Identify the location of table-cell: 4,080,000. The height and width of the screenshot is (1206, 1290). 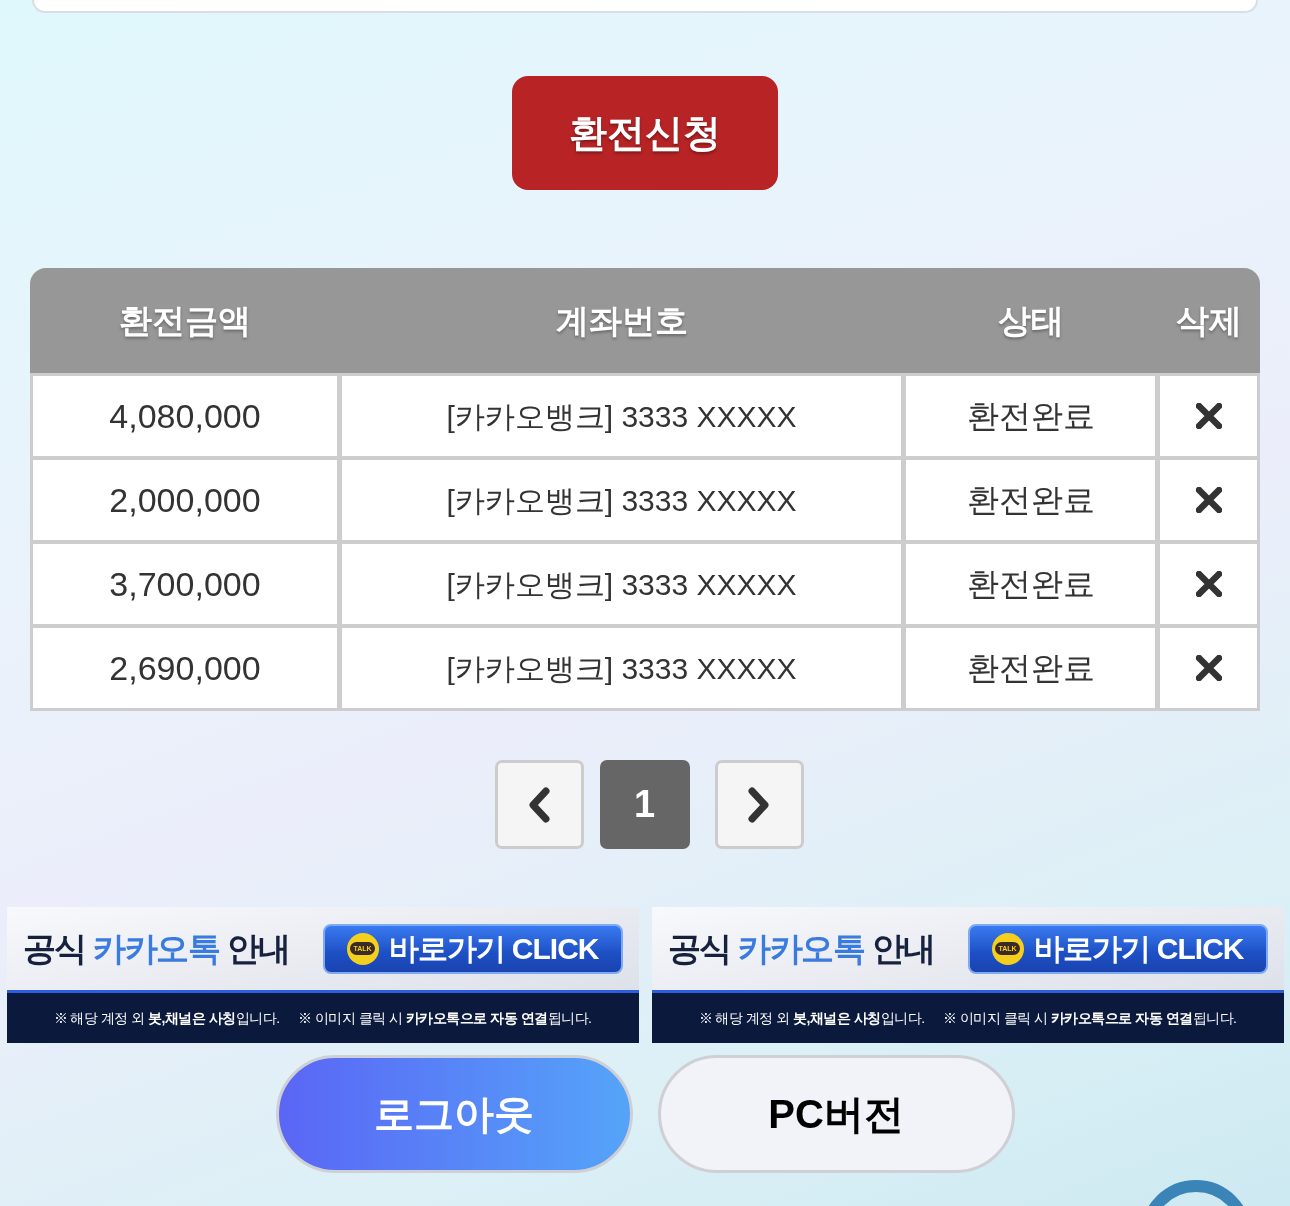
(185, 416).